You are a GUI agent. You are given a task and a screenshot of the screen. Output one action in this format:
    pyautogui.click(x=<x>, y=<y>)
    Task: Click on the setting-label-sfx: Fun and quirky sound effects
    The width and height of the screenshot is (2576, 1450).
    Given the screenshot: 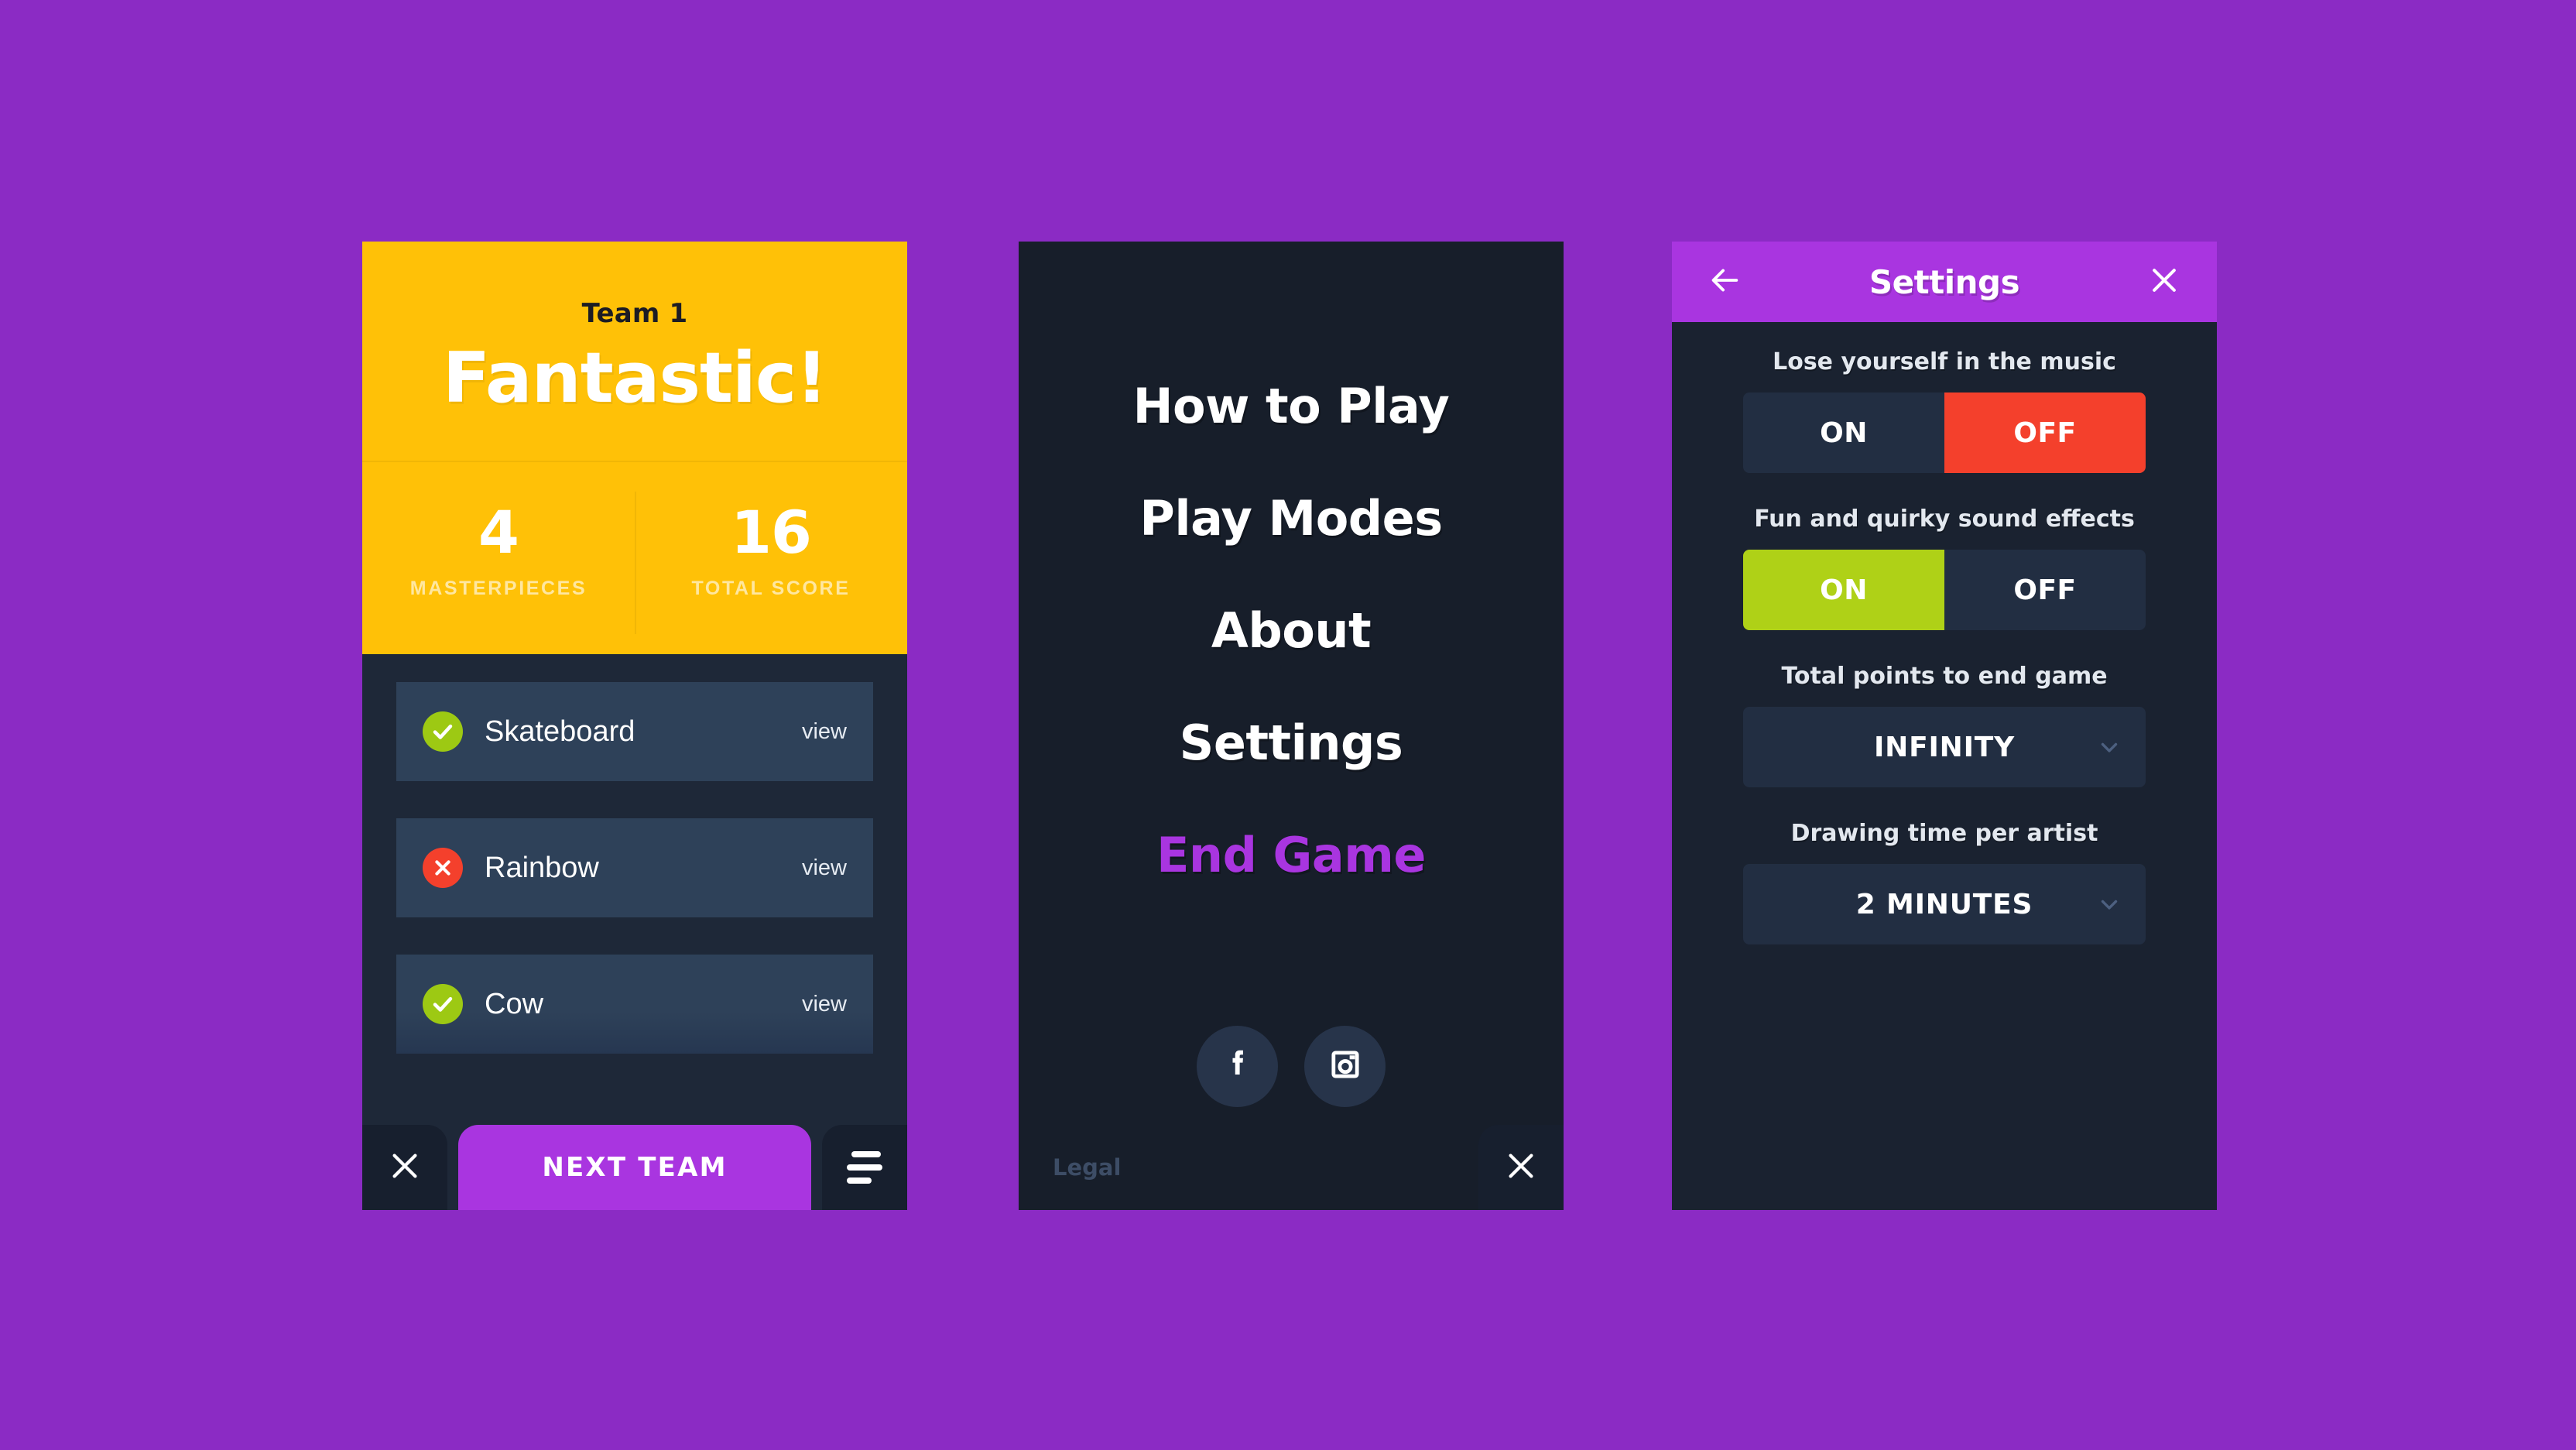 What is the action you would take?
    pyautogui.click(x=1944, y=519)
    